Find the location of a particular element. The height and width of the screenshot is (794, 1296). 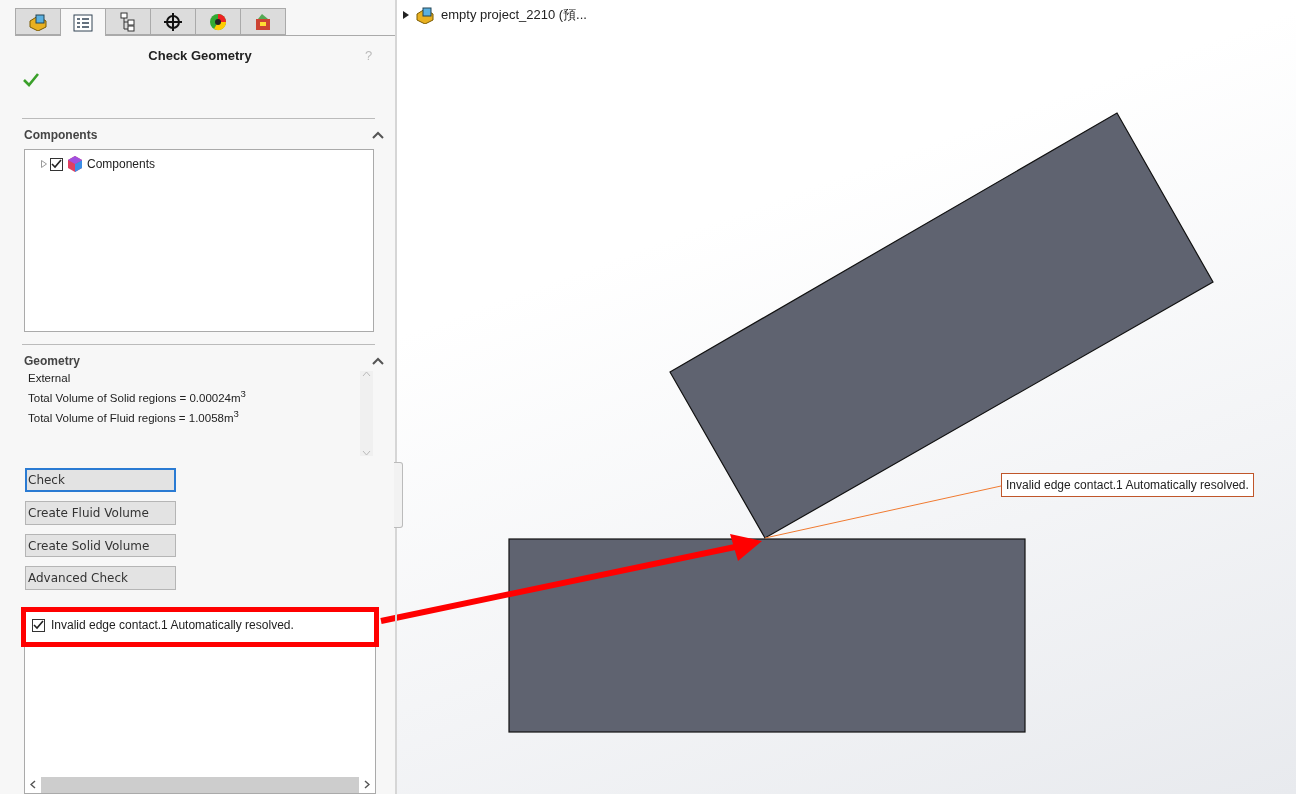

tree-icon is located at coordinates (128, 21).